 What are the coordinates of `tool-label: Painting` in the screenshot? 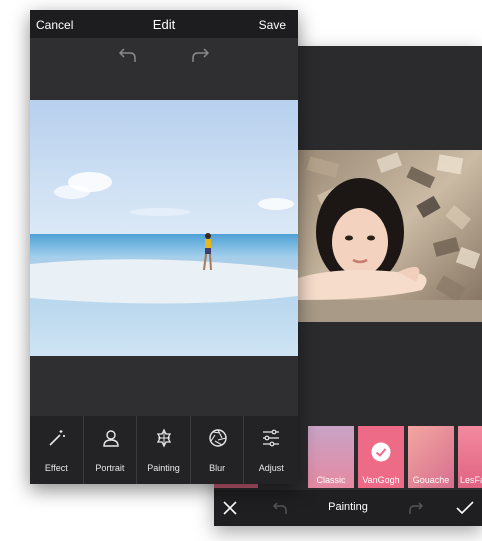 It's located at (163, 468).